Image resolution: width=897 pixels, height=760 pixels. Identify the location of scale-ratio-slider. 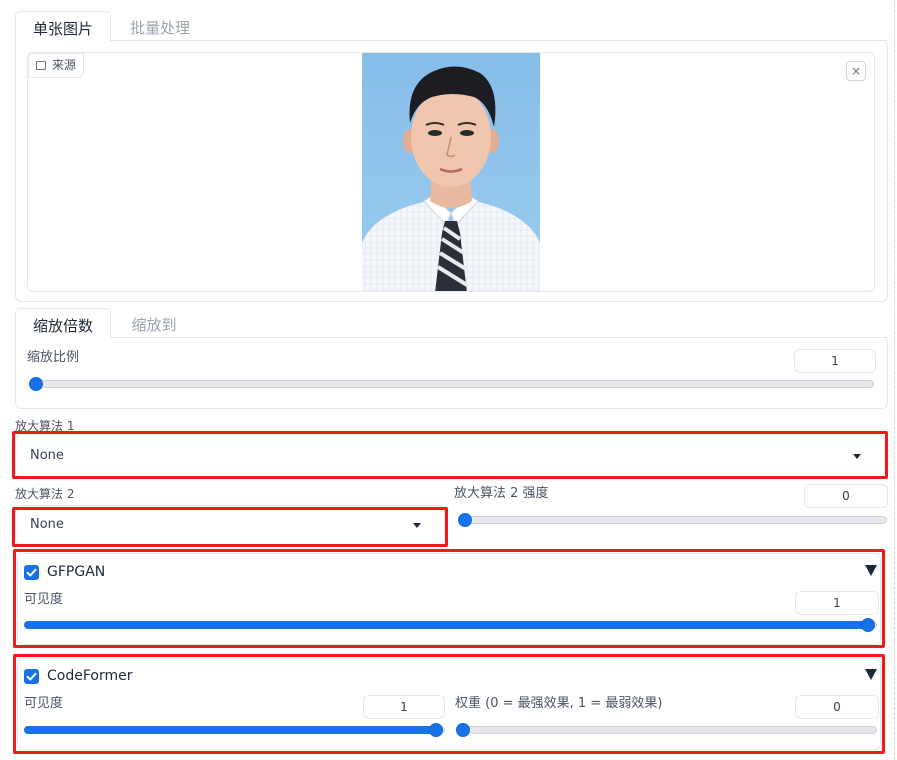
(451, 384).